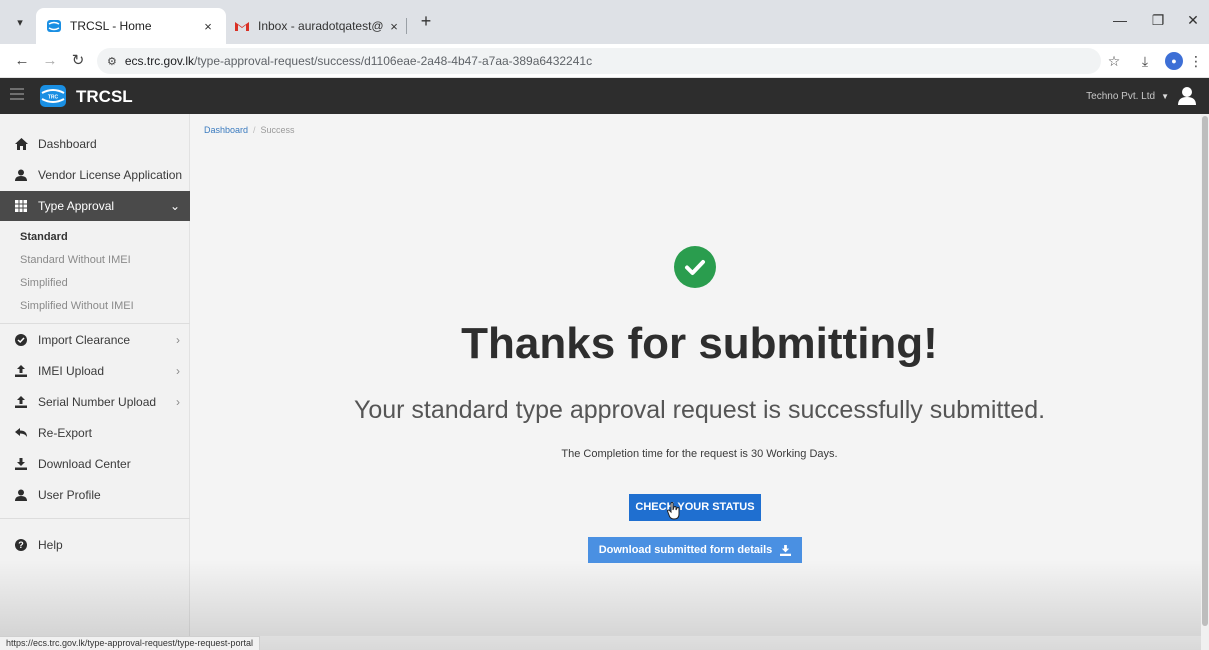 This screenshot has height=650, width=1209. Describe the element at coordinates (54, 26) in the screenshot. I see `trcsl-favicon-icon` at that location.